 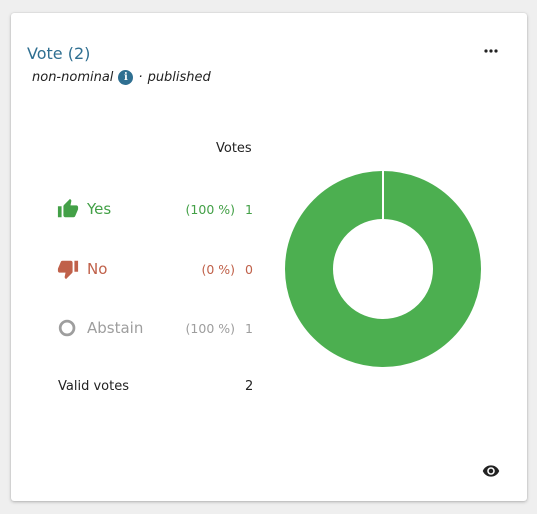 I want to click on more-horizontal-icon, so click(x=491, y=51).